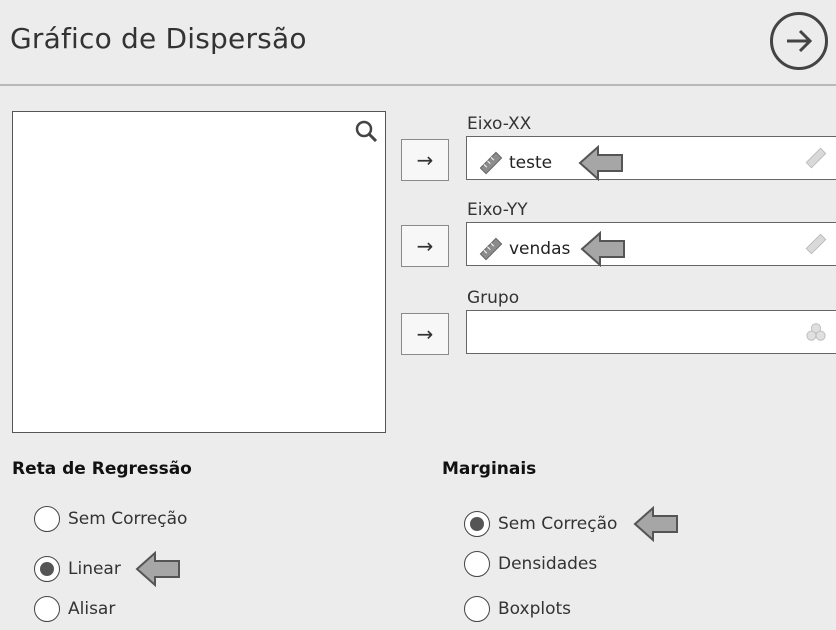  I want to click on regression-option-none: Sem Correção, so click(110, 519).